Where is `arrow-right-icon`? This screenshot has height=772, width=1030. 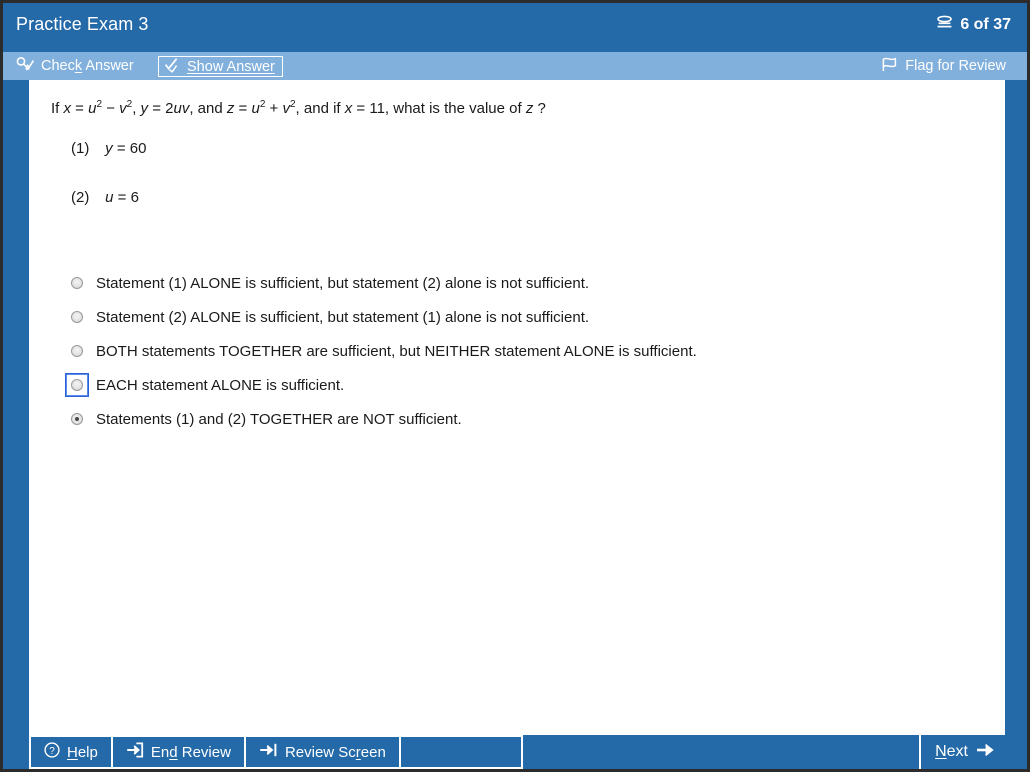 arrow-right-icon is located at coordinates (986, 752).